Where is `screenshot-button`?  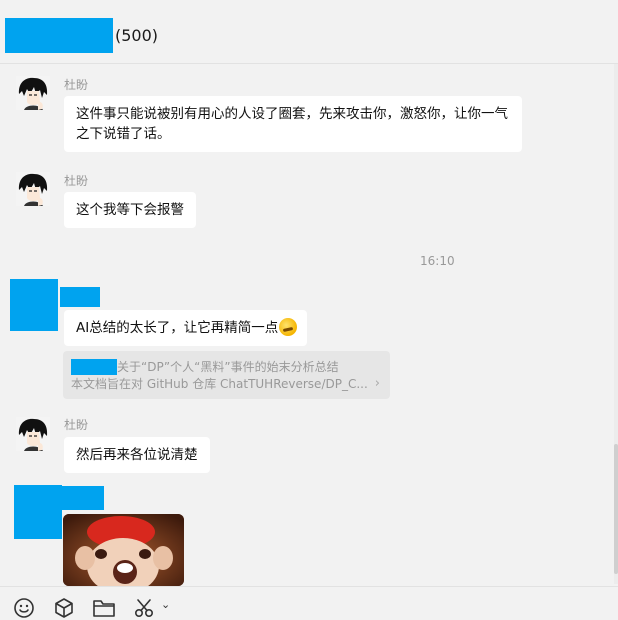
screenshot-button is located at coordinates (144, 607).